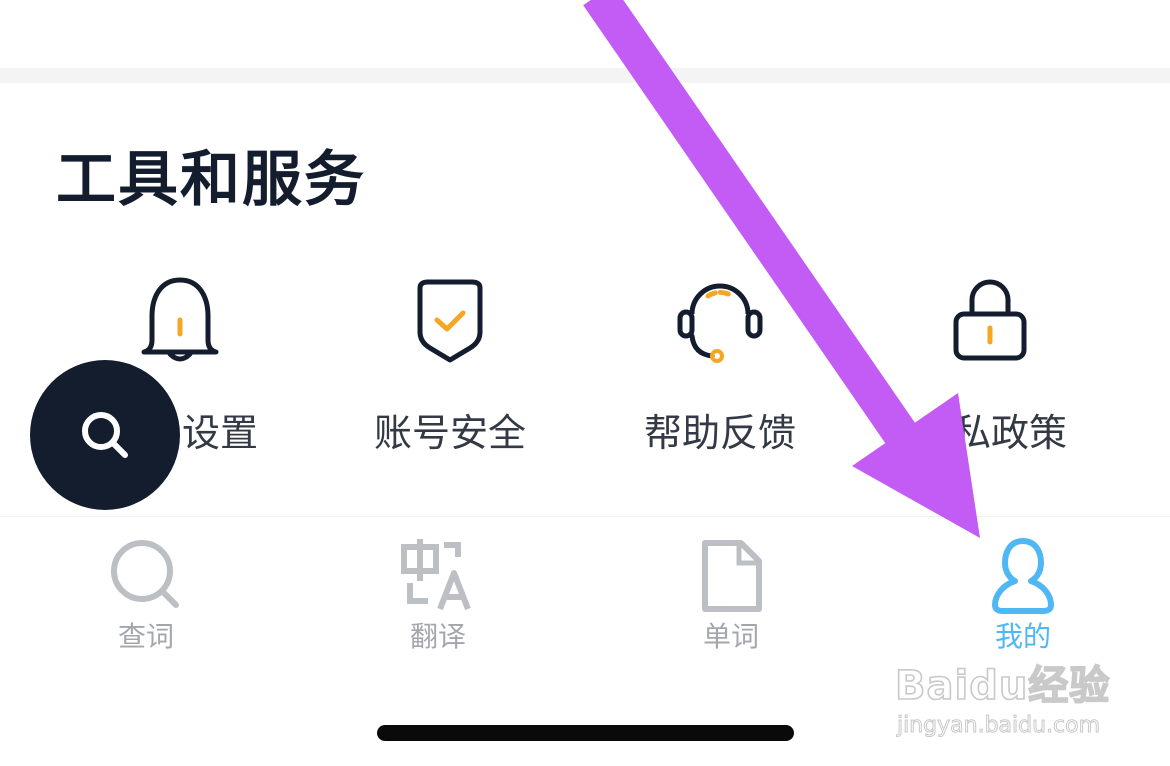  What do you see at coordinates (720, 323) in the screenshot?
I see `headset-icon` at bounding box center [720, 323].